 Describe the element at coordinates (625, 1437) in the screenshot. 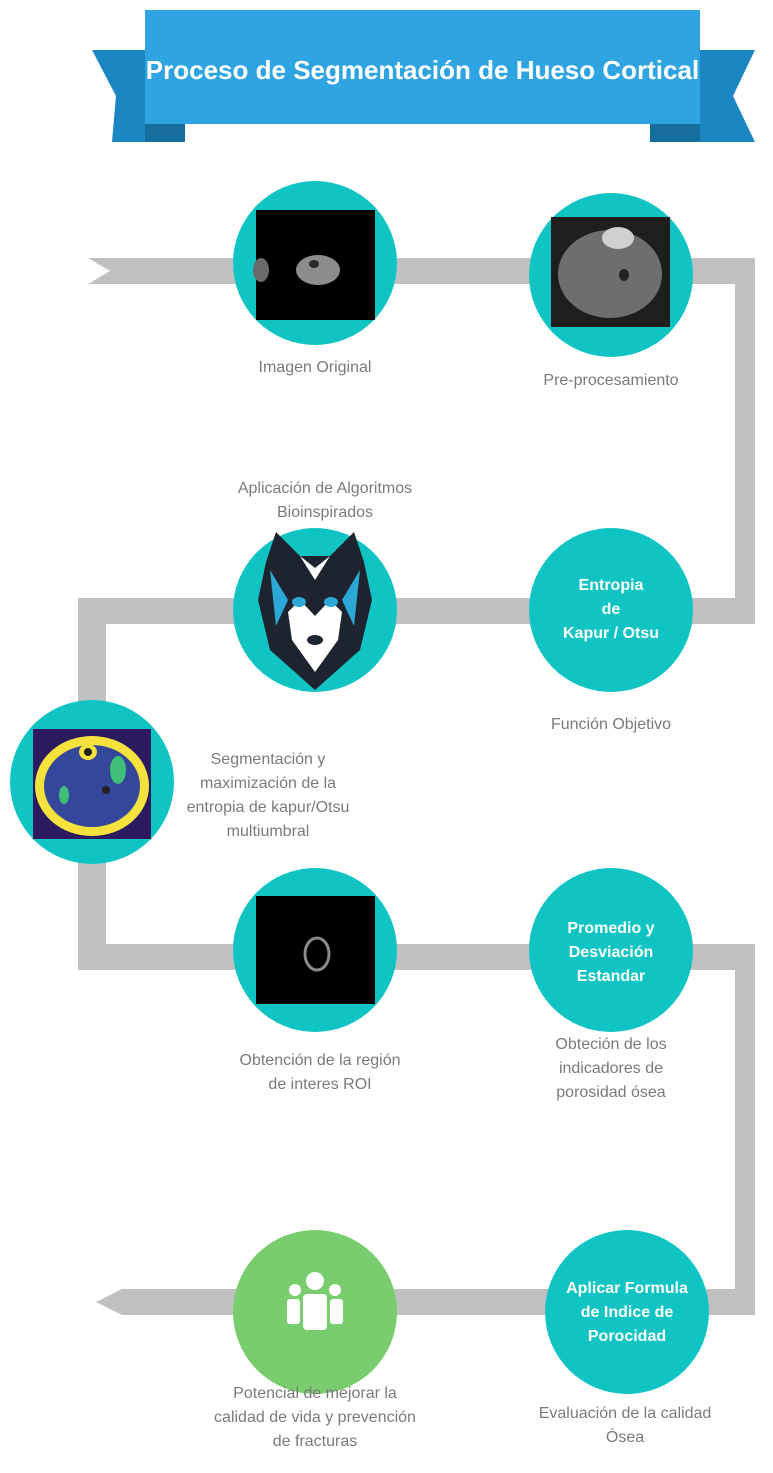

I see `label-line: Ósea` at that location.